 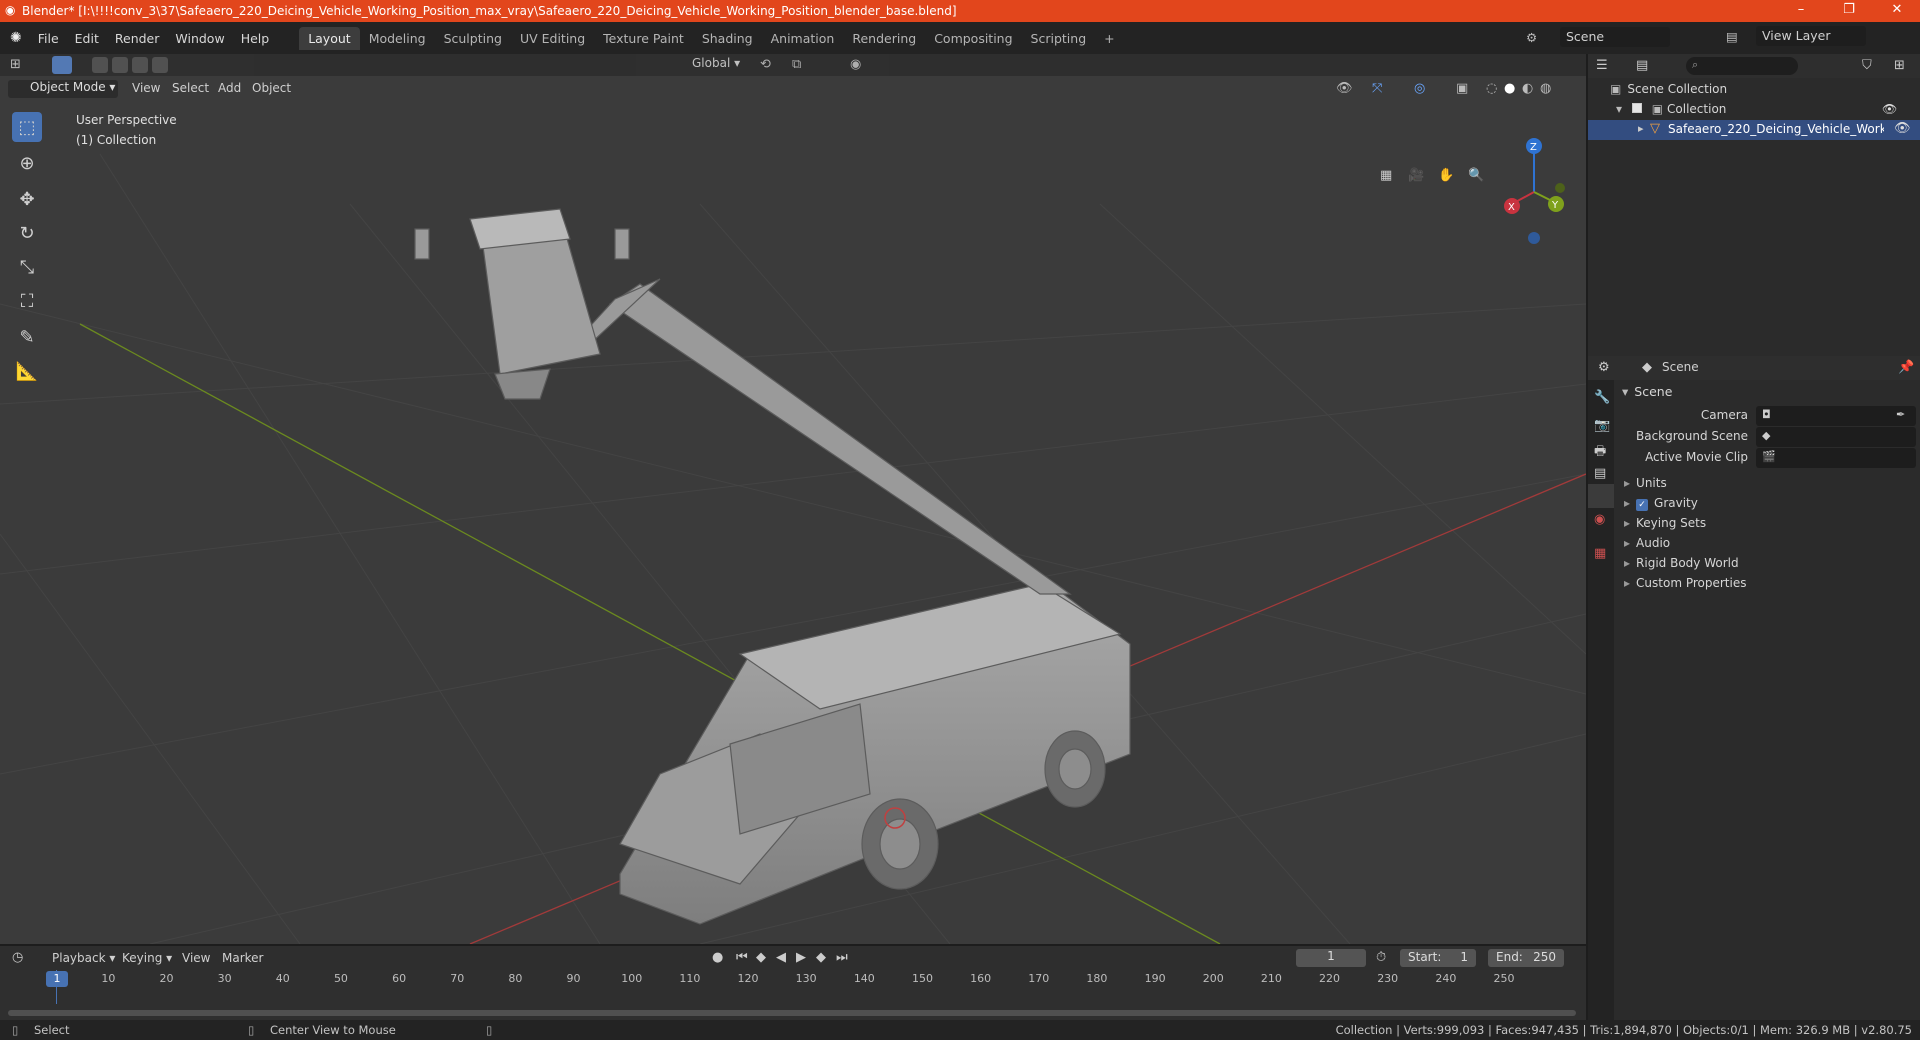 What do you see at coordinates (1344, 88) in the screenshot?
I see `visibility-icon: 👁` at bounding box center [1344, 88].